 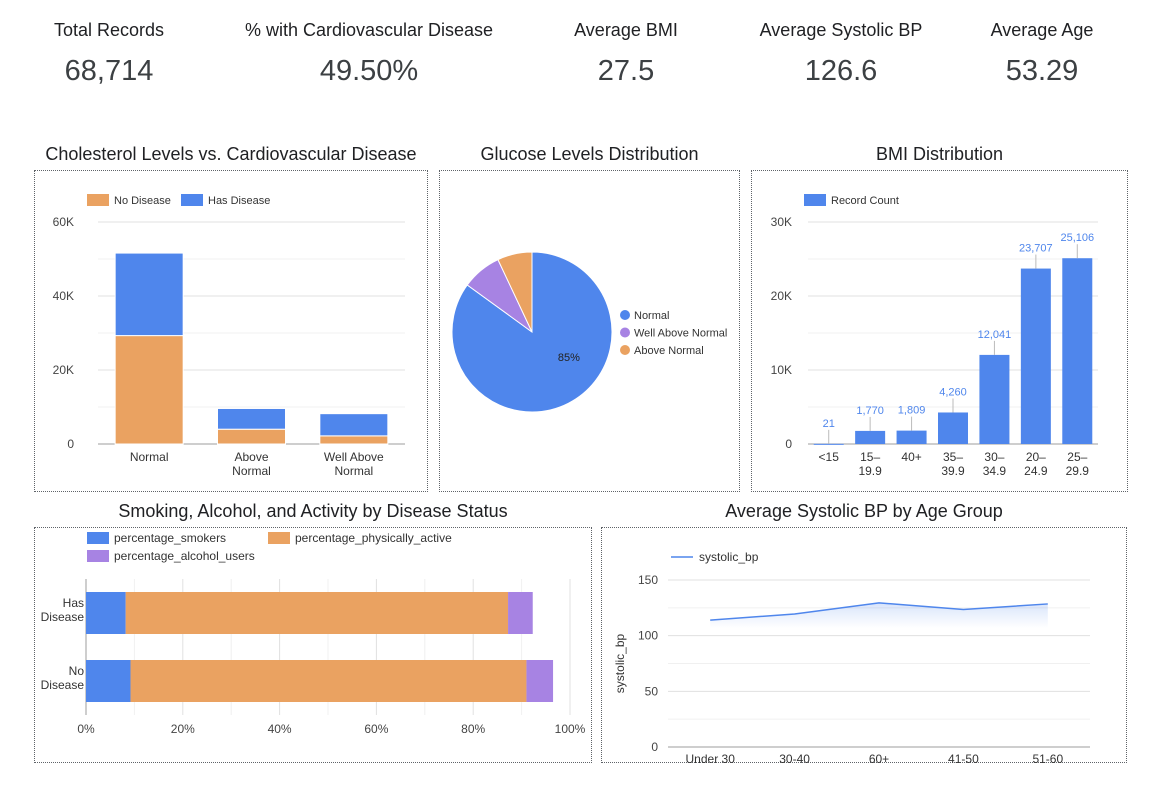 What do you see at coordinates (841, 54) in the screenshot?
I see `kpi-average-systolic-bp: Average Systolic BP 126.6` at bounding box center [841, 54].